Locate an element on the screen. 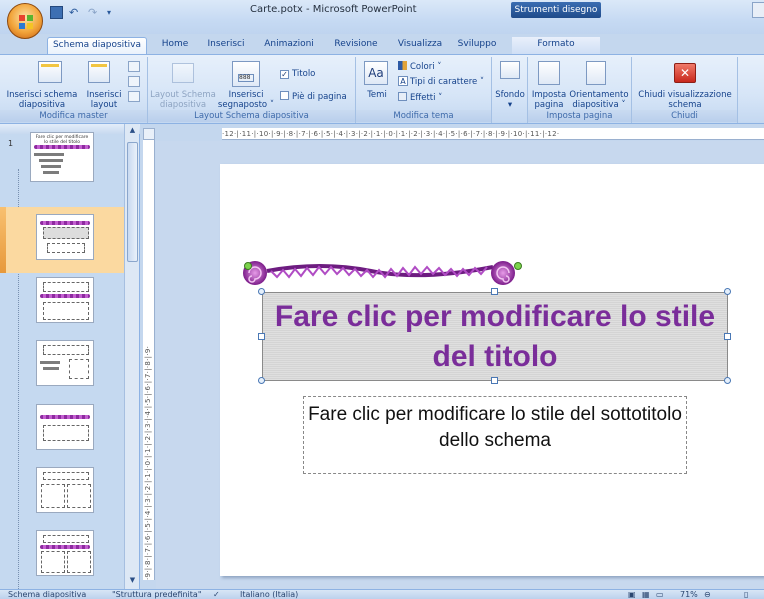  tab-animazioni: Animazioni is located at coordinates (289, 45).